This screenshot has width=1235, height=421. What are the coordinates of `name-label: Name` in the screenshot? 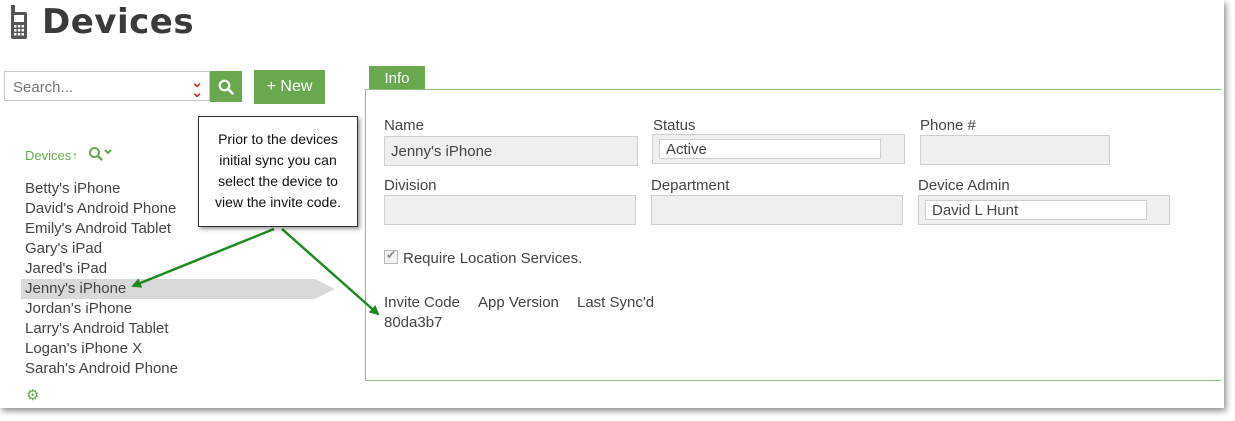 It's located at (404, 125).